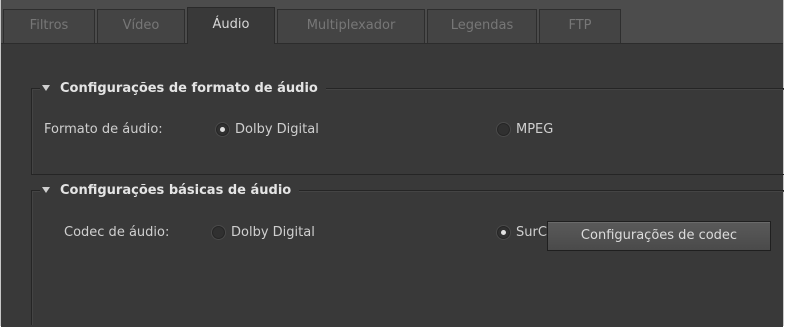 The height and width of the screenshot is (327, 786). What do you see at coordinates (189, 88) in the screenshot?
I see `format-settings-title: Configurações de formato de áudio` at bounding box center [189, 88].